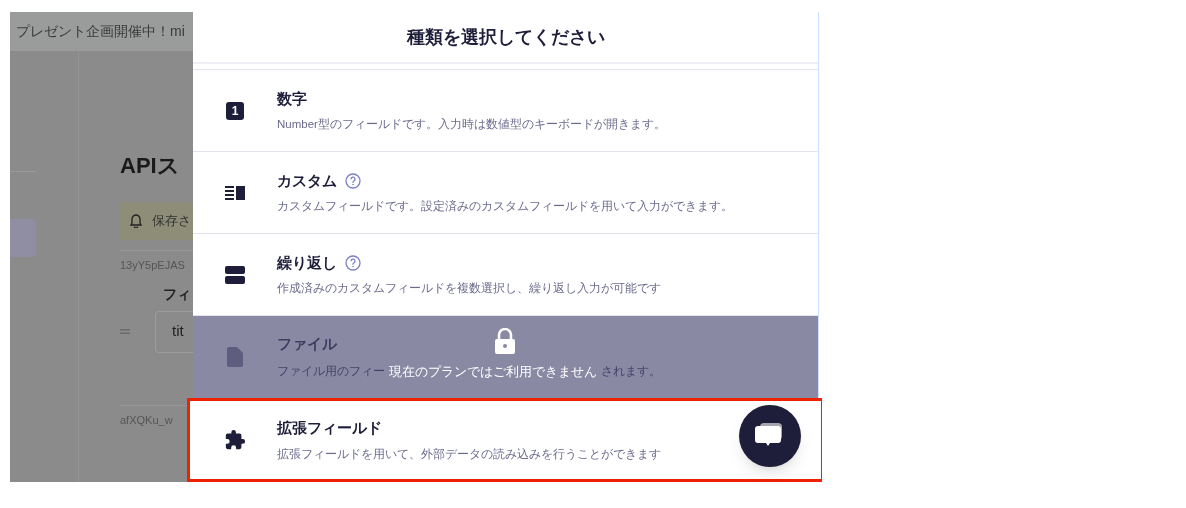 This screenshot has height=508, width=1186. I want to click on option-description: カスタムフィールドです。設定済みのカスタムフィールドを用いて入力ができます。, so click(505, 207).